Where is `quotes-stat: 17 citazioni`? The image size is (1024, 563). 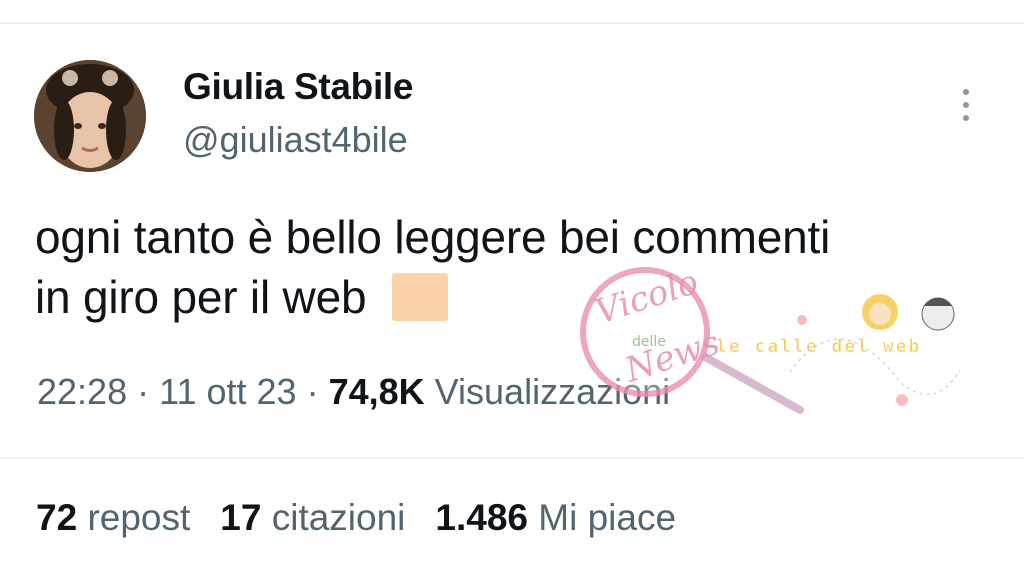 quotes-stat: 17 citazioni is located at coordinates (312, 517).